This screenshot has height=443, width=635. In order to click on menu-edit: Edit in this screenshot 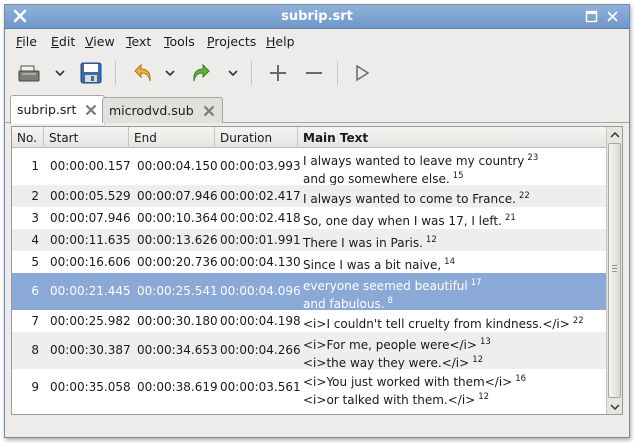, I will do `click(63, 41)`.